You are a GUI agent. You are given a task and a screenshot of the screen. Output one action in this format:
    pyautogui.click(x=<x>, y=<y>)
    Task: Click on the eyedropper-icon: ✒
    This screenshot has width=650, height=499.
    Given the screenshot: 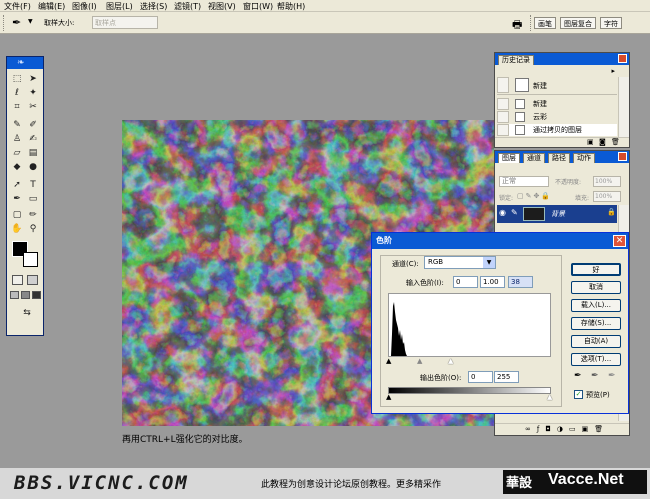 What is the action you would take?
    pyautogui.click(x=16, y=22)
    